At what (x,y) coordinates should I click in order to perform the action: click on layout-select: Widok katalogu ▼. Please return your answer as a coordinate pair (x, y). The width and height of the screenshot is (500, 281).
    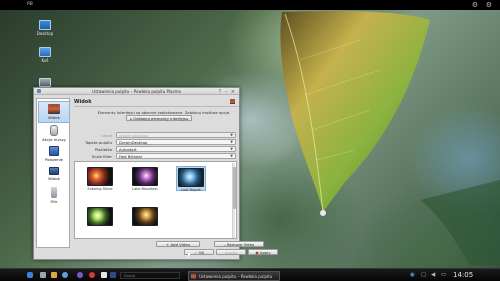
    Looking at the image, I should click on (176, 135).